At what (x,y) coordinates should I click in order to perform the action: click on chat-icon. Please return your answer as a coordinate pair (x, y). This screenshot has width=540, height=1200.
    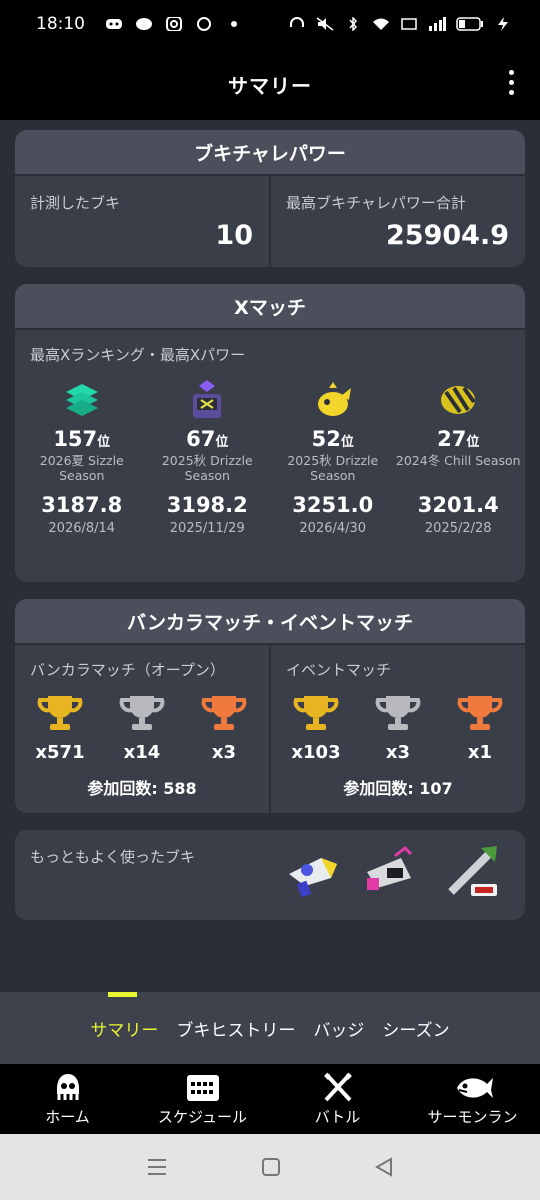
    Looking at the image, I should click on (204, 24).